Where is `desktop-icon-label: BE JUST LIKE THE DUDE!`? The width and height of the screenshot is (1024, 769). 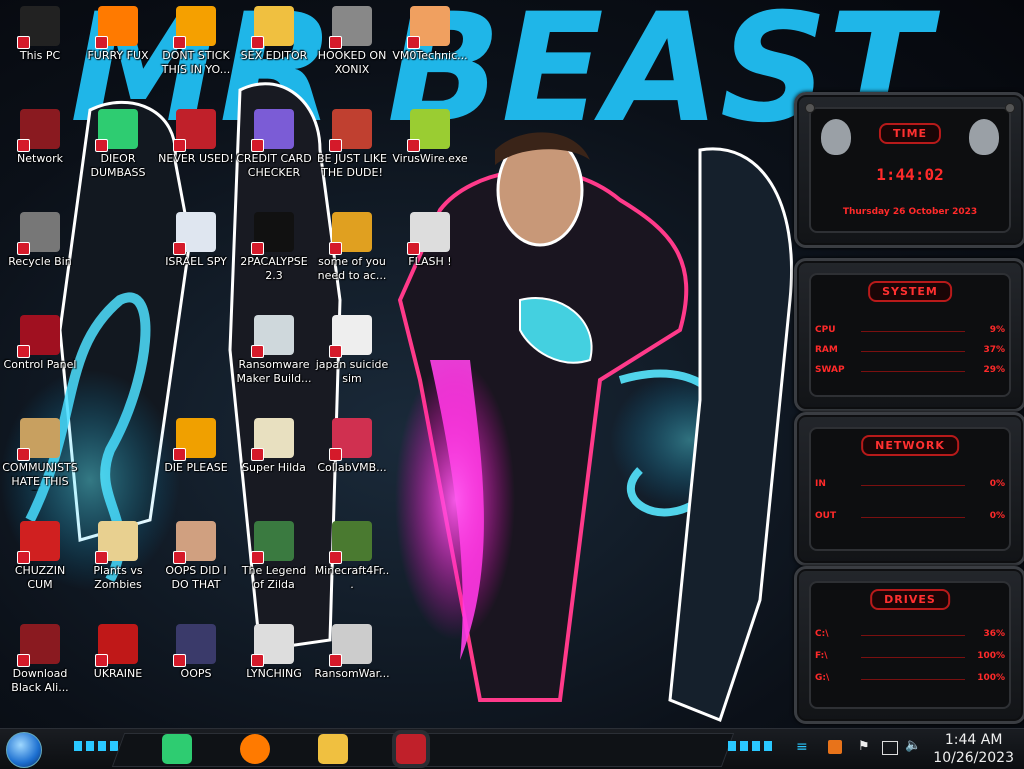 desktop-icon-label: BE JUST LIKE THE DUDE! is located at coordinates (352, 165).